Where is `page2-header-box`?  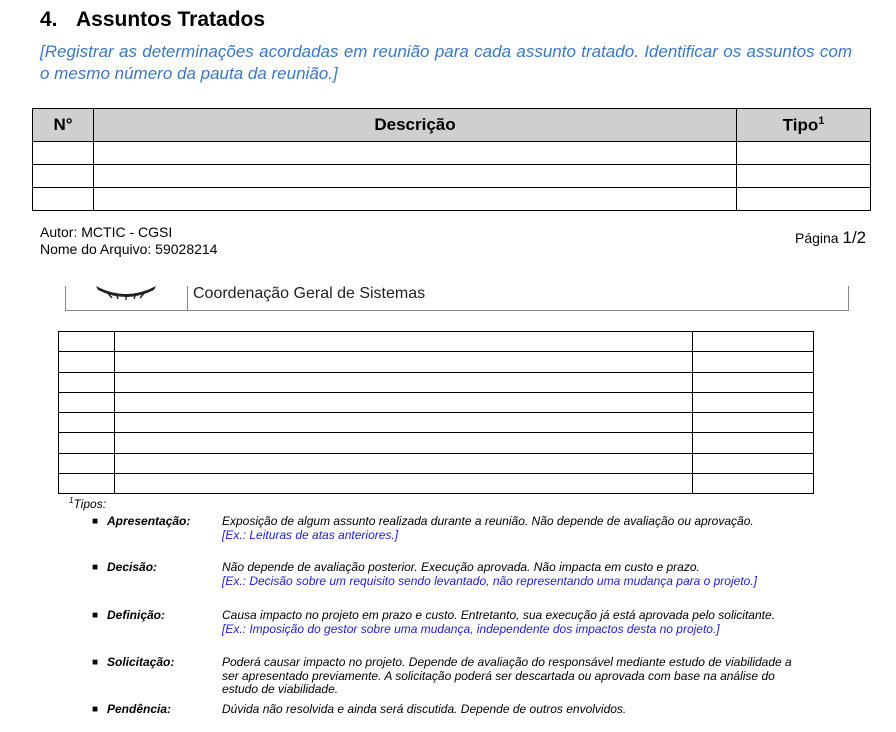
page2-header-box is located at coordinates (457, 298).